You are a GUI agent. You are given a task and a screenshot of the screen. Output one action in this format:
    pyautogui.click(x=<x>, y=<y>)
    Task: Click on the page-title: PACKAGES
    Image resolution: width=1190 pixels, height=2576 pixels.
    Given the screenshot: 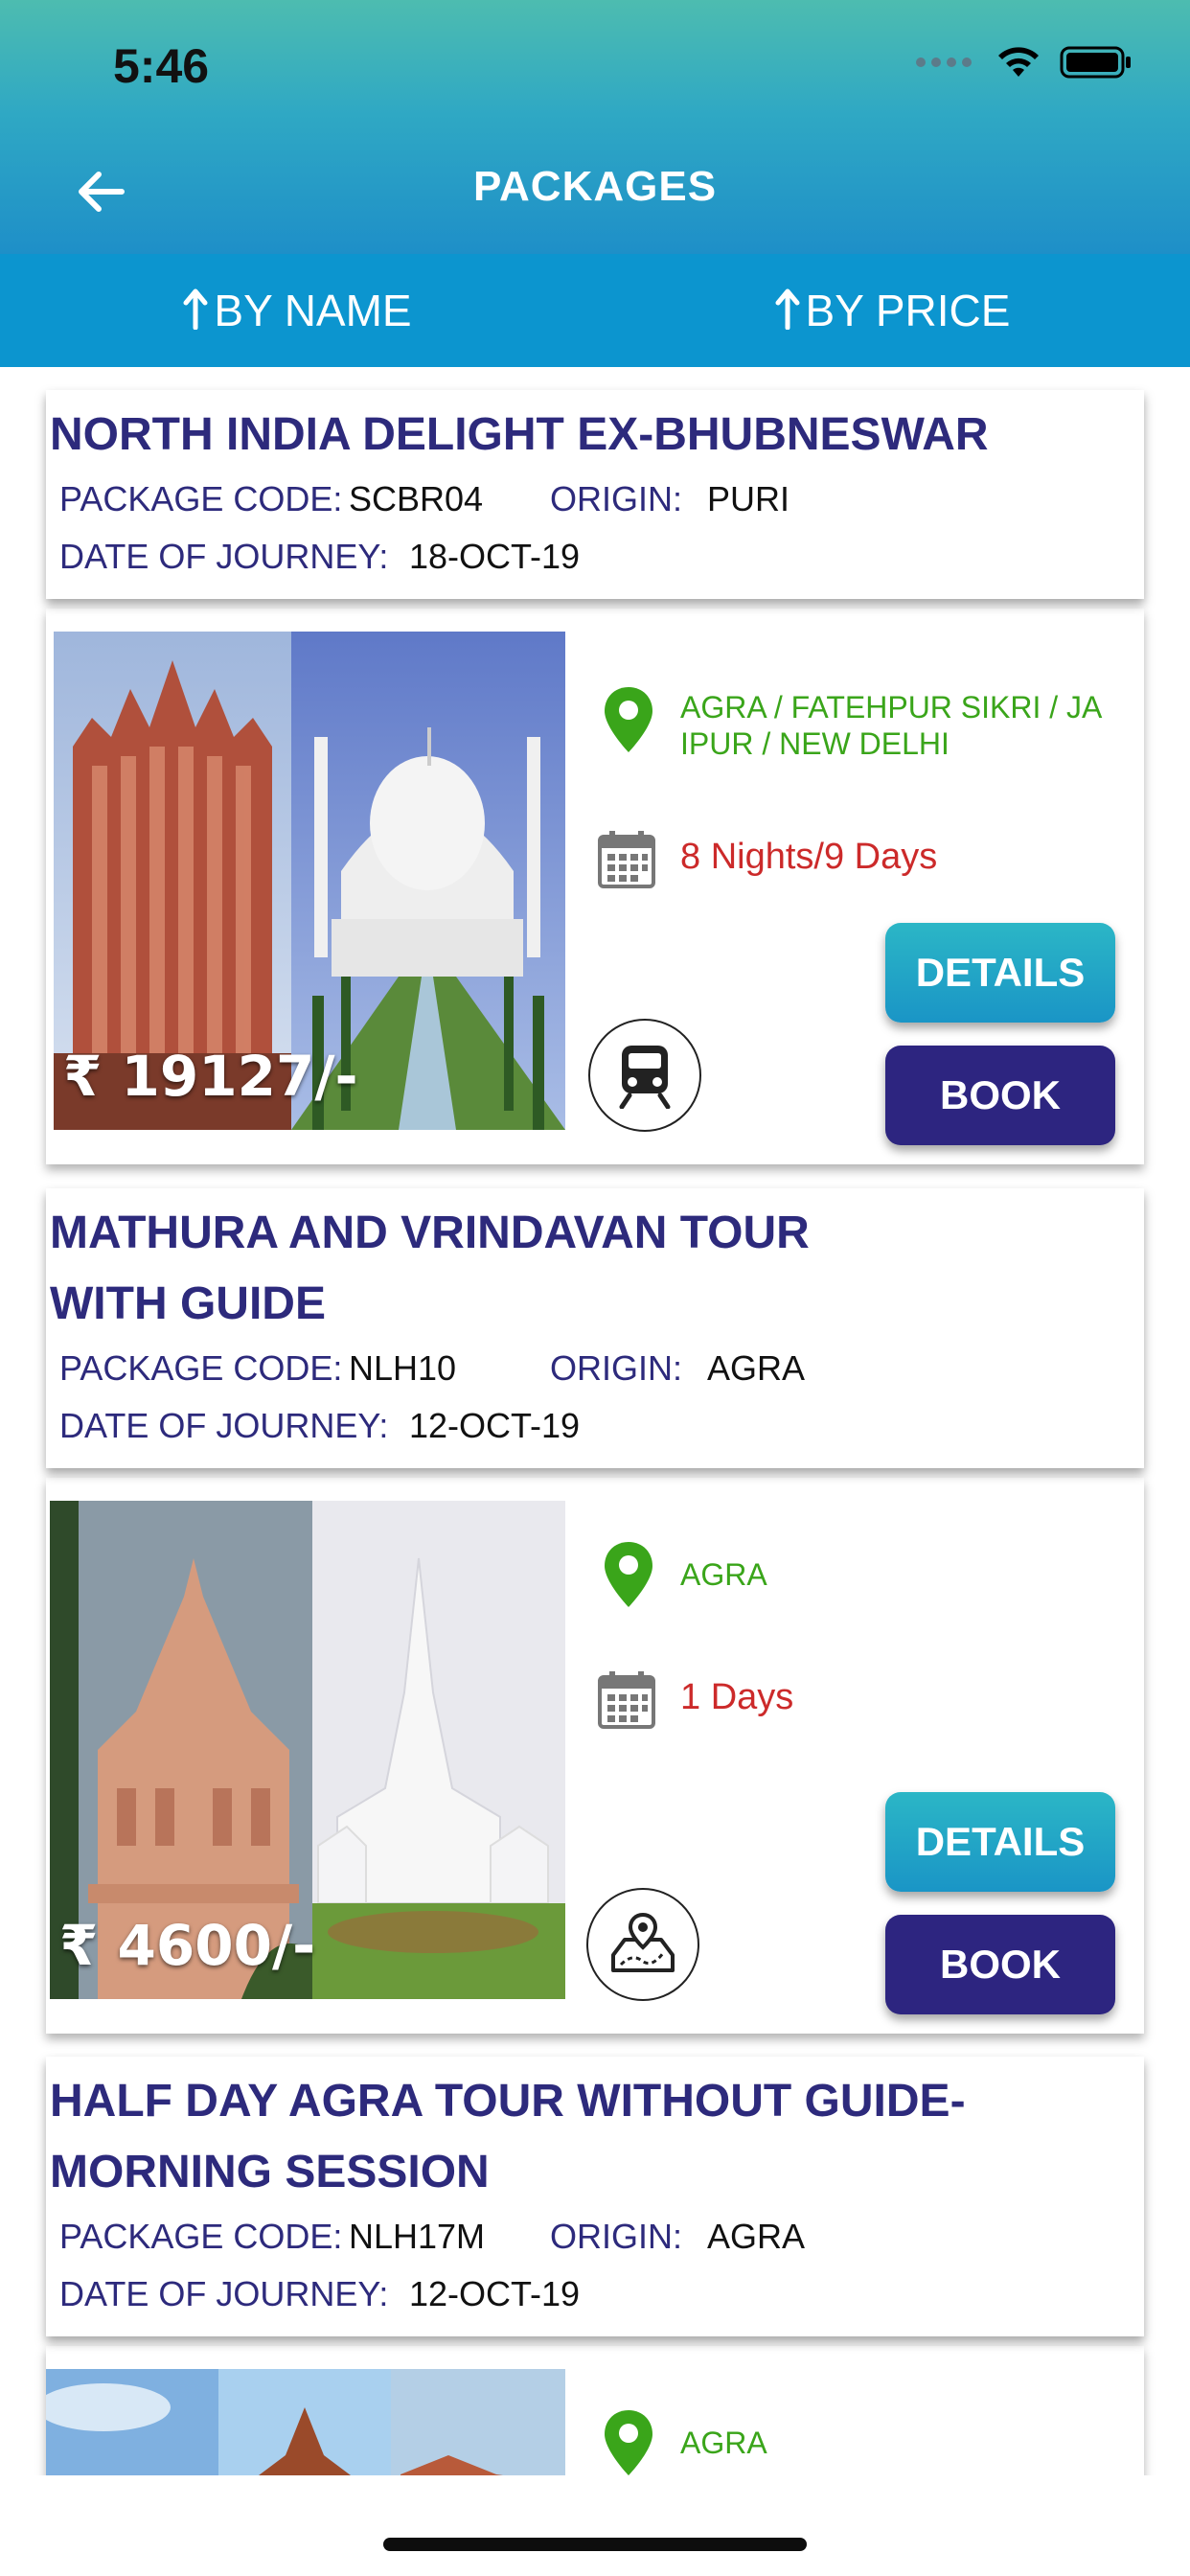 What is the action you would take?
    pyautogui.click(x=595, y=186)
    